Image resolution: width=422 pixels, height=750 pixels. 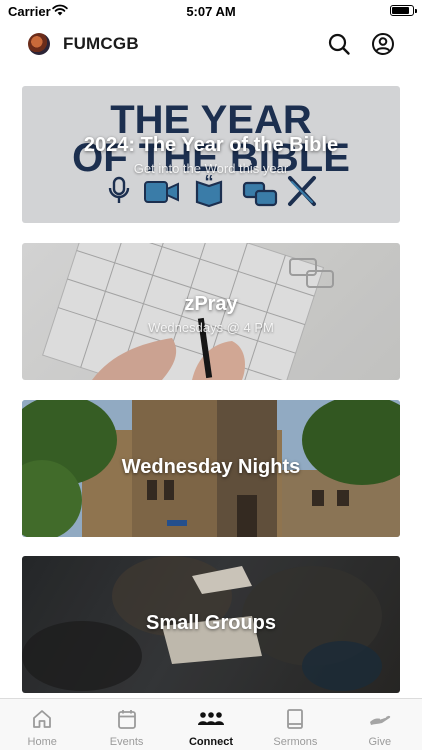 I want to click on tab-sermons: Sermons, so click(x=295, y=724).